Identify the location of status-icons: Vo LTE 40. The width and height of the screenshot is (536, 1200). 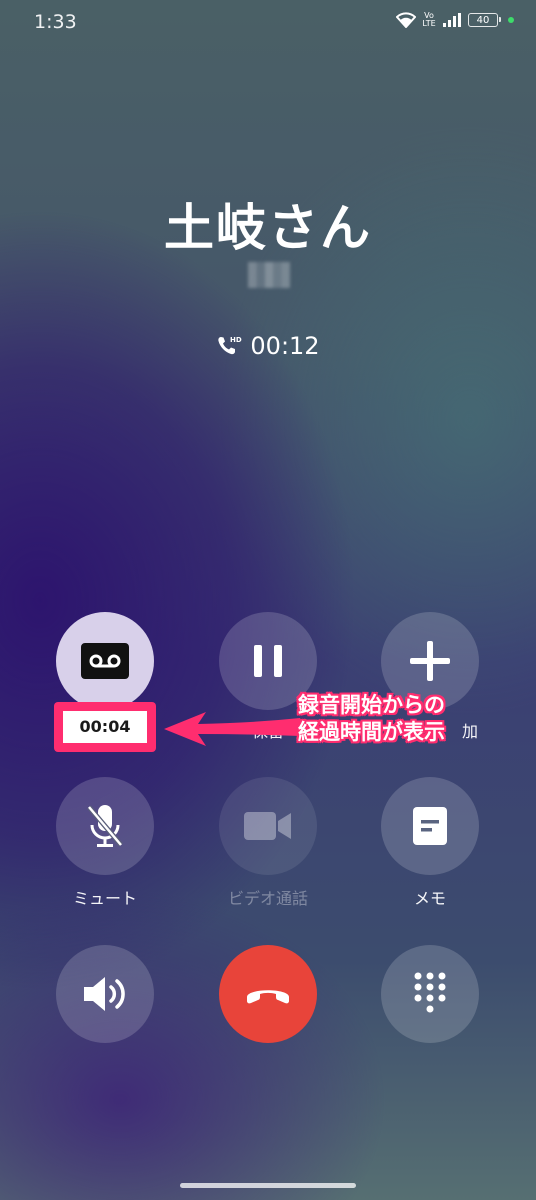
(455, 20).